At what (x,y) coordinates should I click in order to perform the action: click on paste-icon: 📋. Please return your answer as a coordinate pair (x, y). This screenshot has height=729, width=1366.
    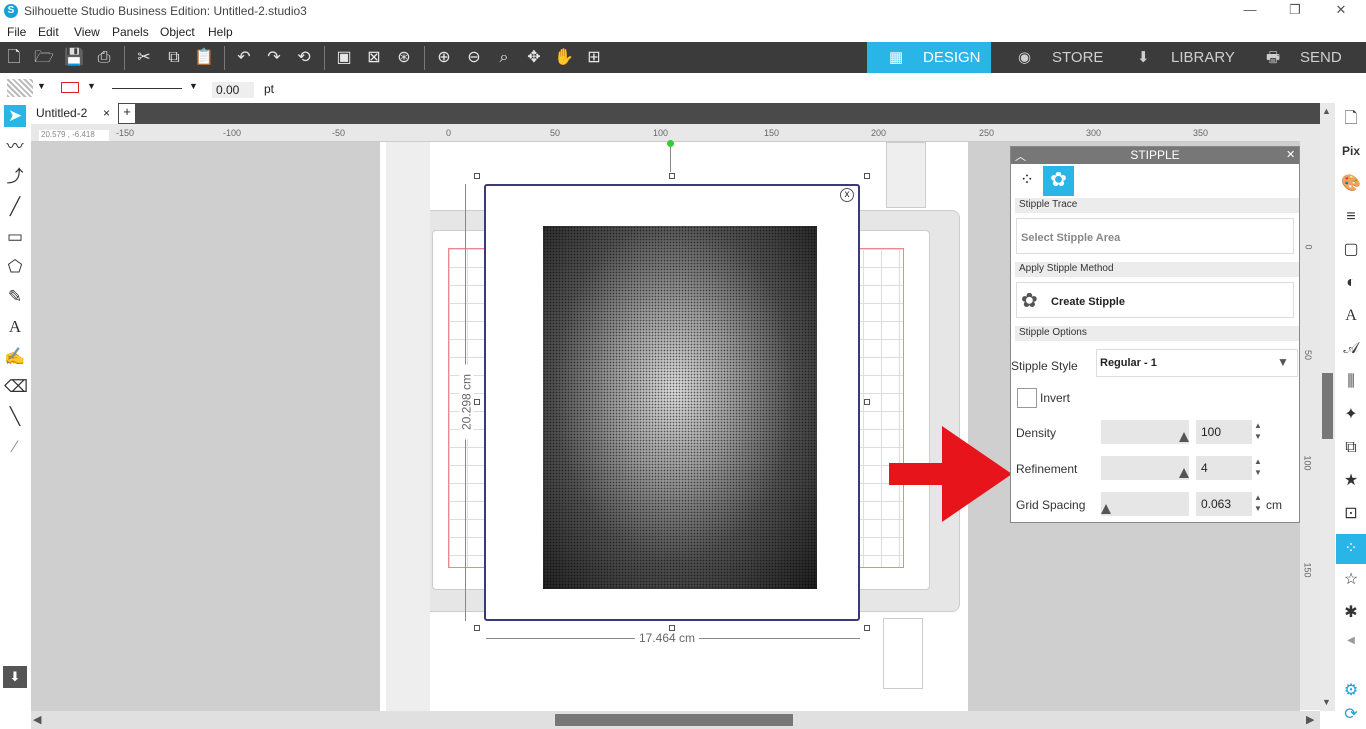
    Looking at the image, I should click on (204, 58).